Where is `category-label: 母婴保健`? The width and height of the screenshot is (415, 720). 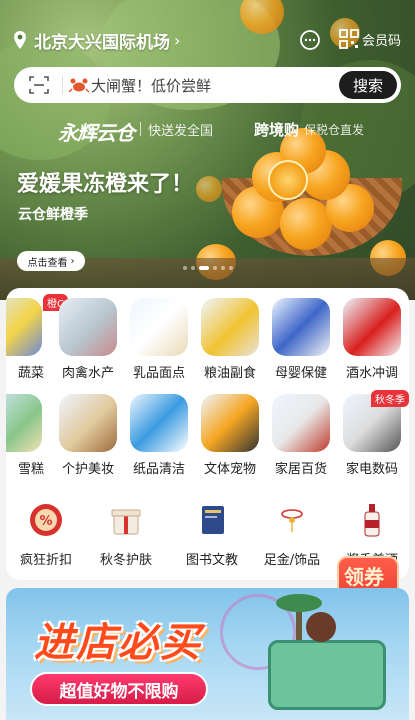 category-label: 母婴保健 is located at coordinates (300, 373).